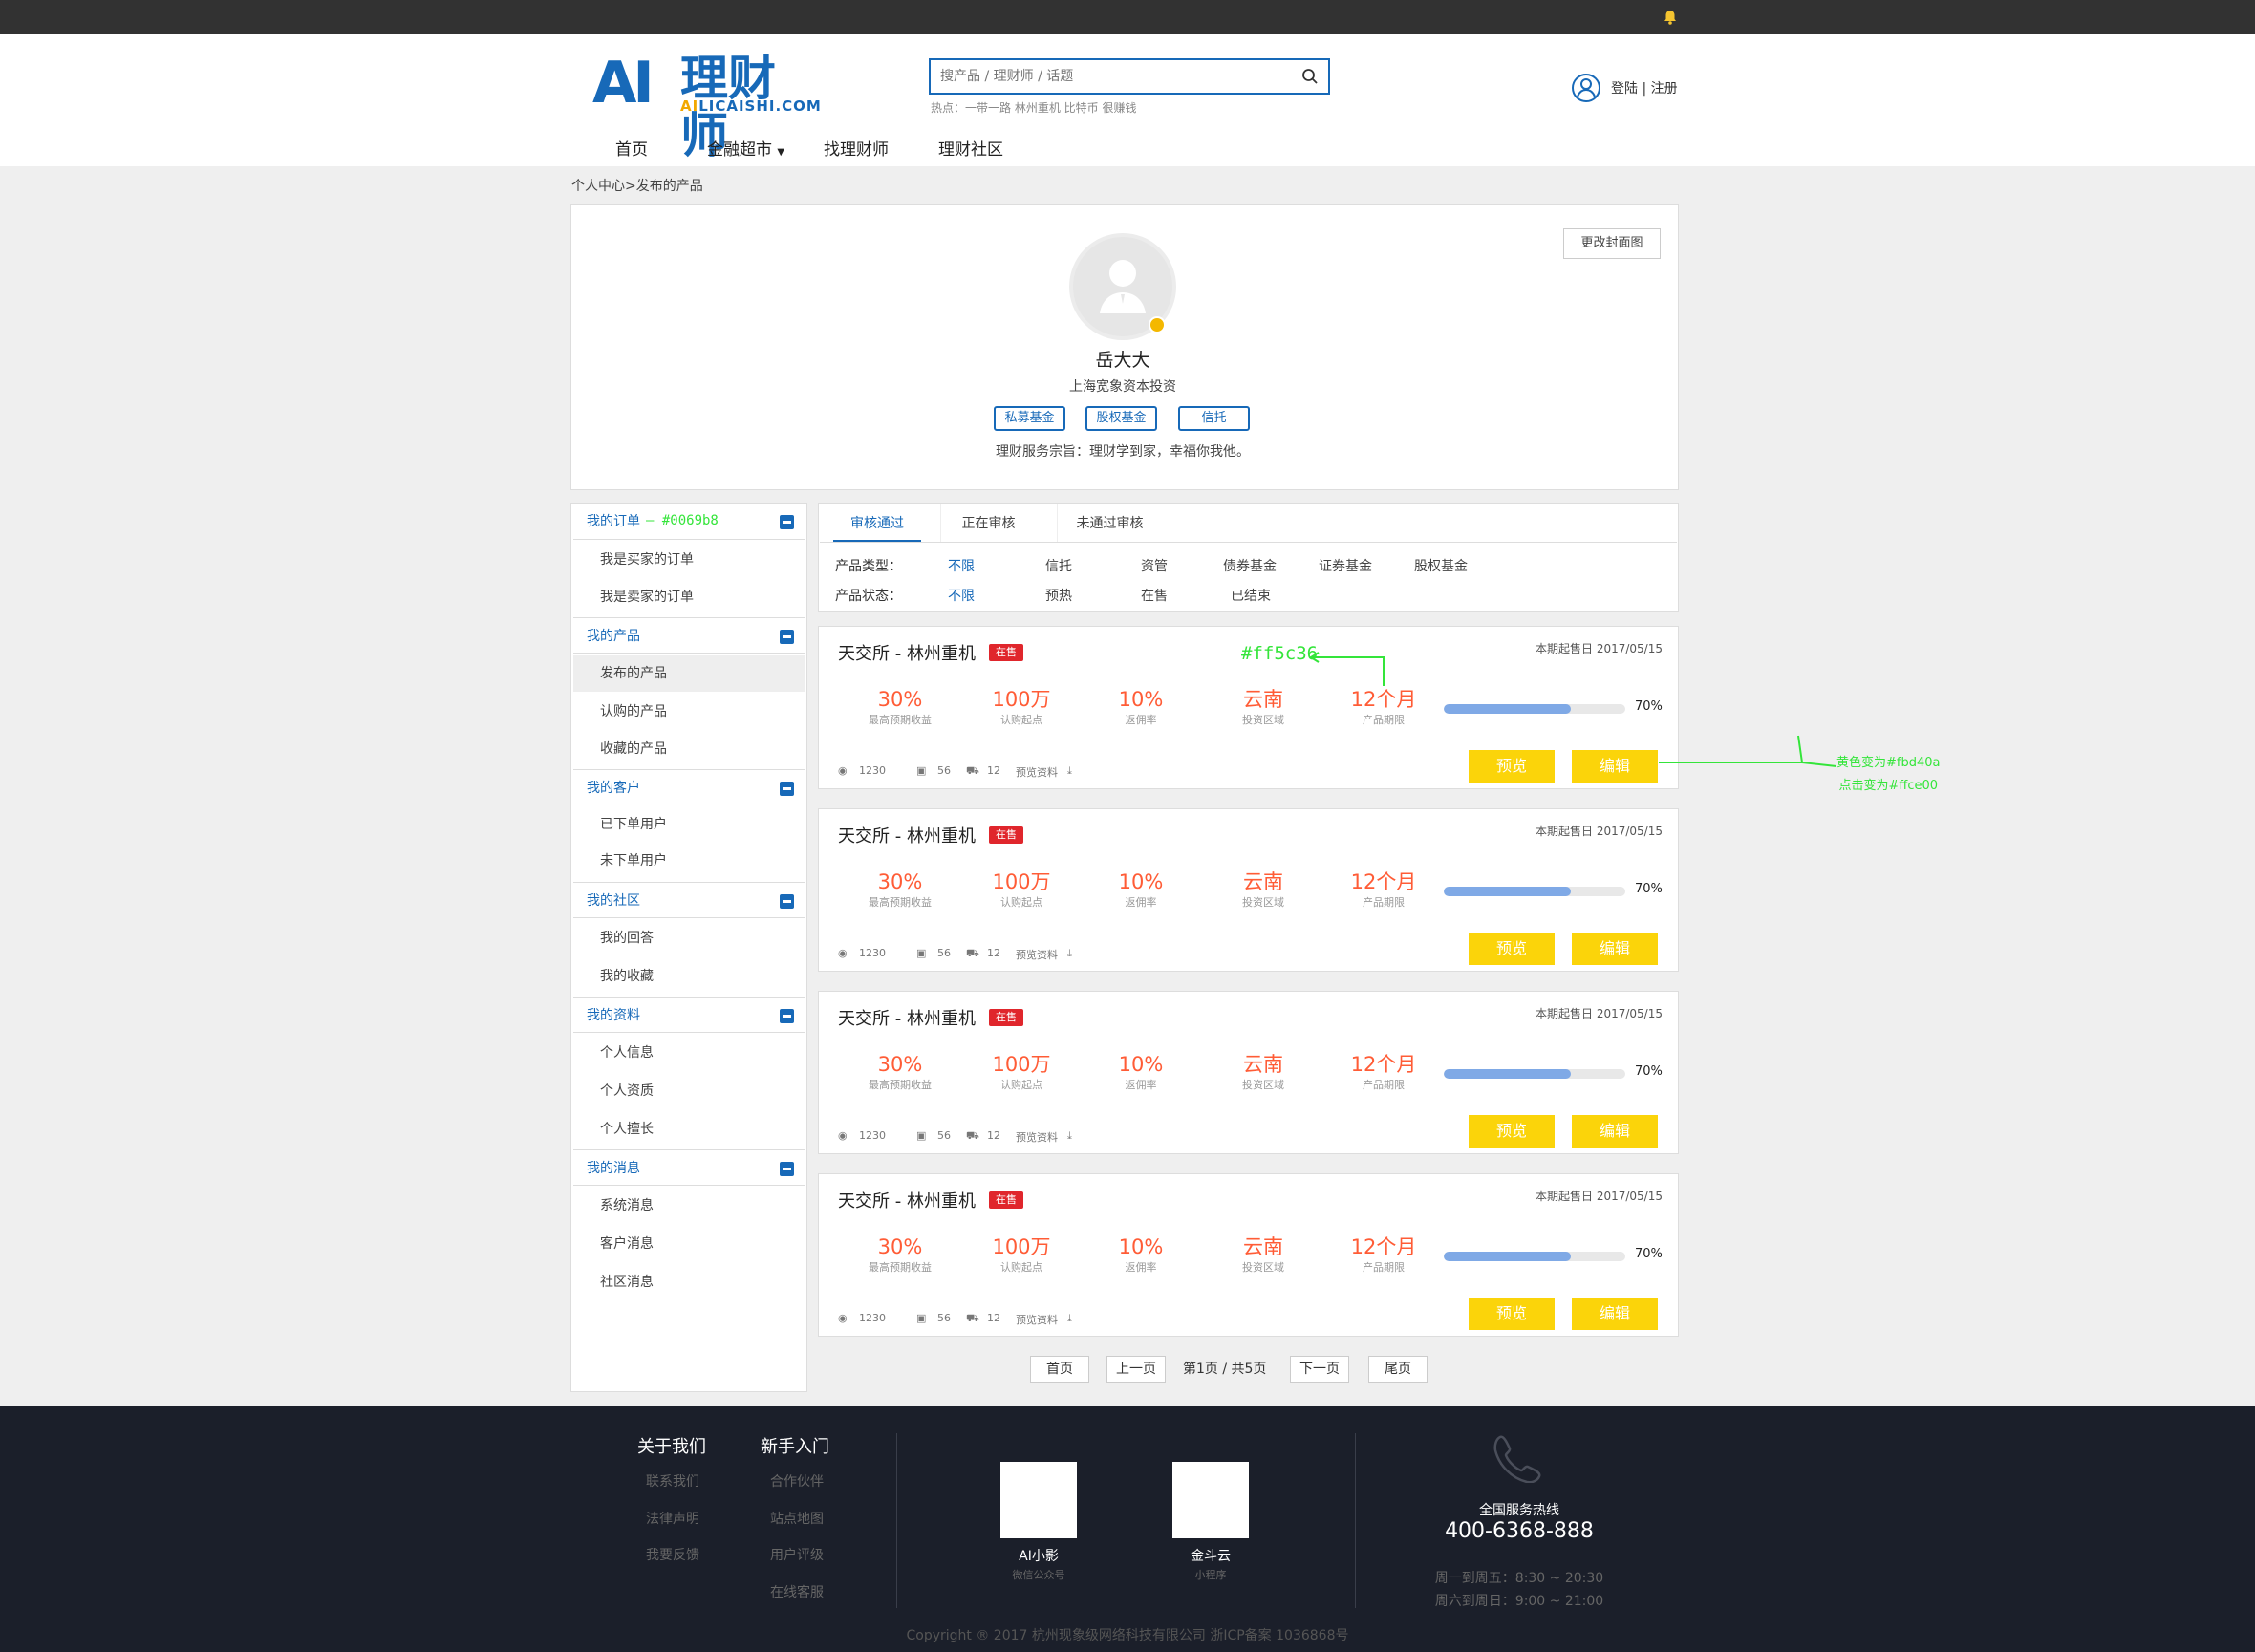 The image size is (2255, 1652). What do you see at coordinates (1121, 418) in the screenshot?
I see `tag-equity-fund: 股权基金` at bounding box center [1121, 418].